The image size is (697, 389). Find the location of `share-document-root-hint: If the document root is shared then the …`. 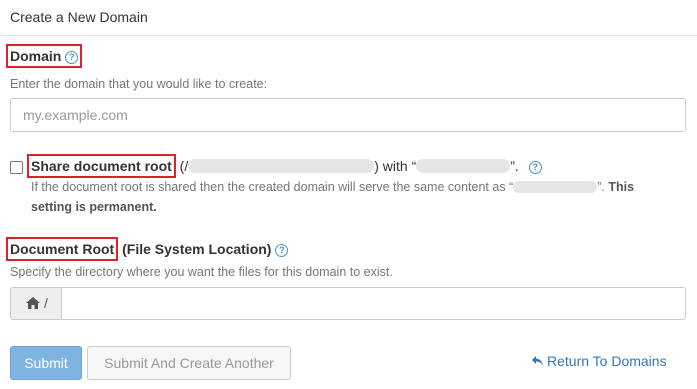

share-document-root-hint: If the document root is shared then the … is located at coordinates (332, 187).